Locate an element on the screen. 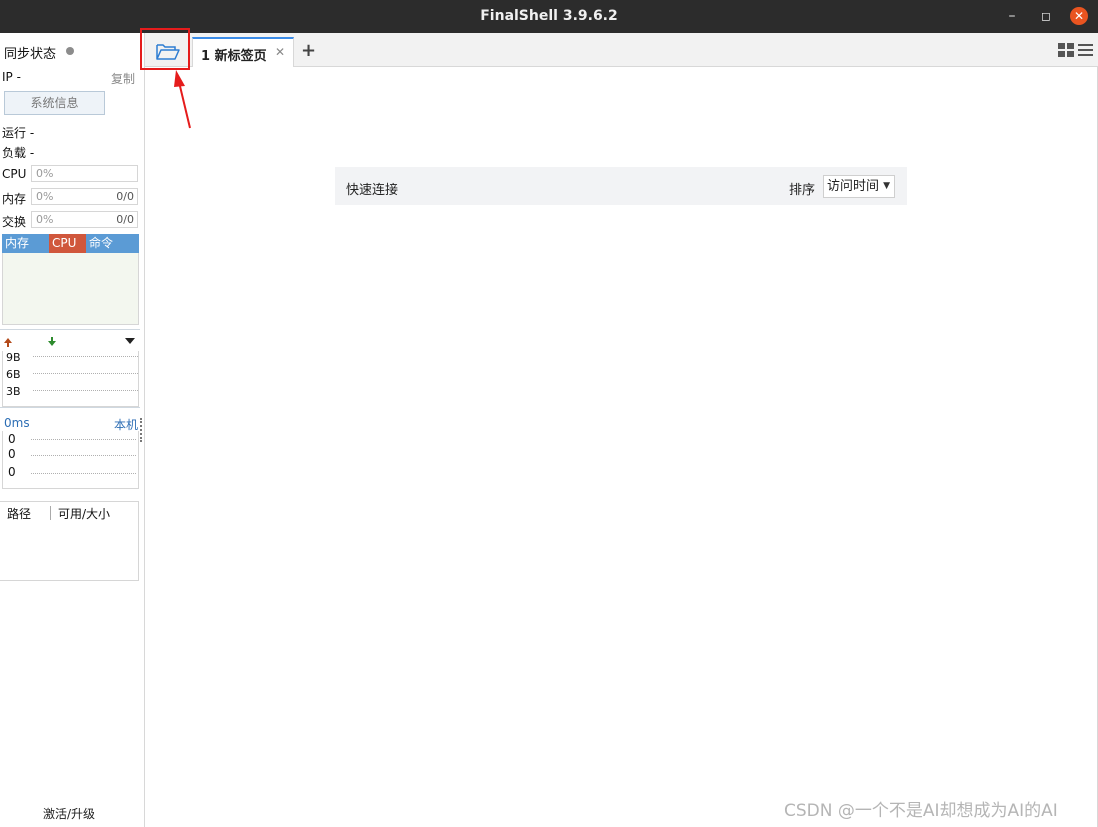  sort-select: 访问时间 ▼ is located at coordinates (859, 186).